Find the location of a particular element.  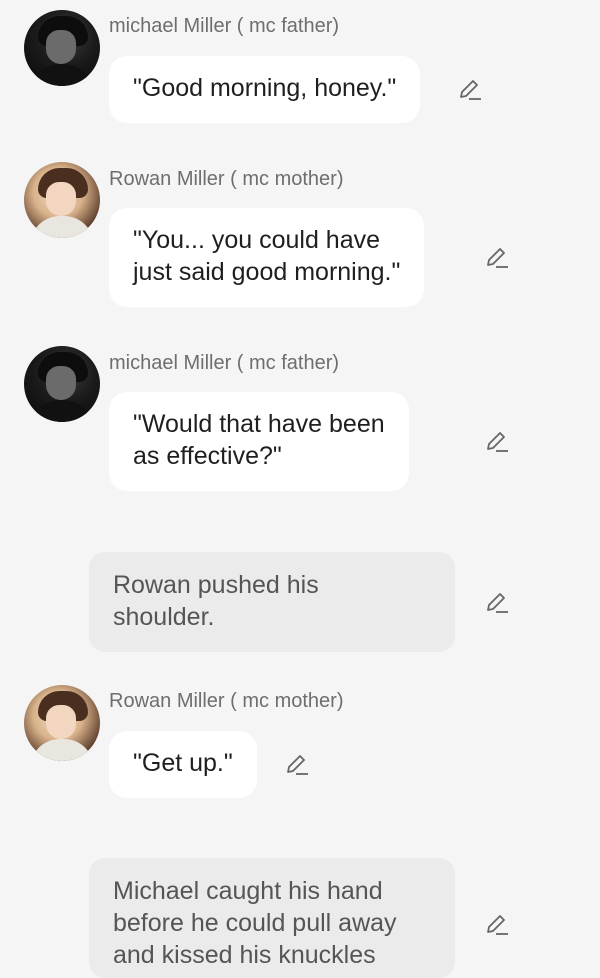

dialogue-text: "Get up." is located at coordinates (183, 763).